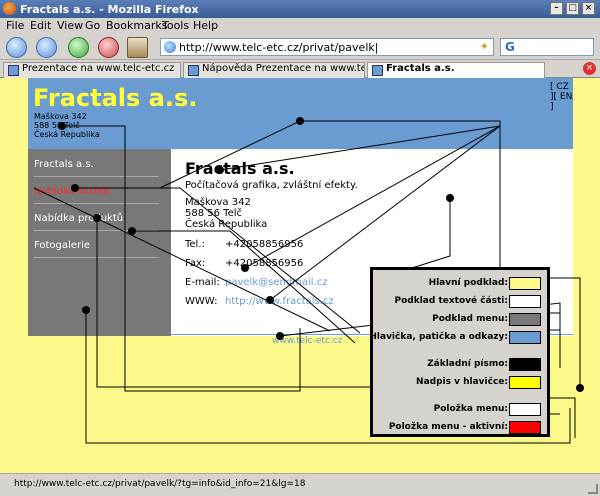 Image resolution: width=600 pixels, height=496 pixels. Describe the element at coordinates (70, 25) in the screenshot. I see `menu-view: View` at that location.